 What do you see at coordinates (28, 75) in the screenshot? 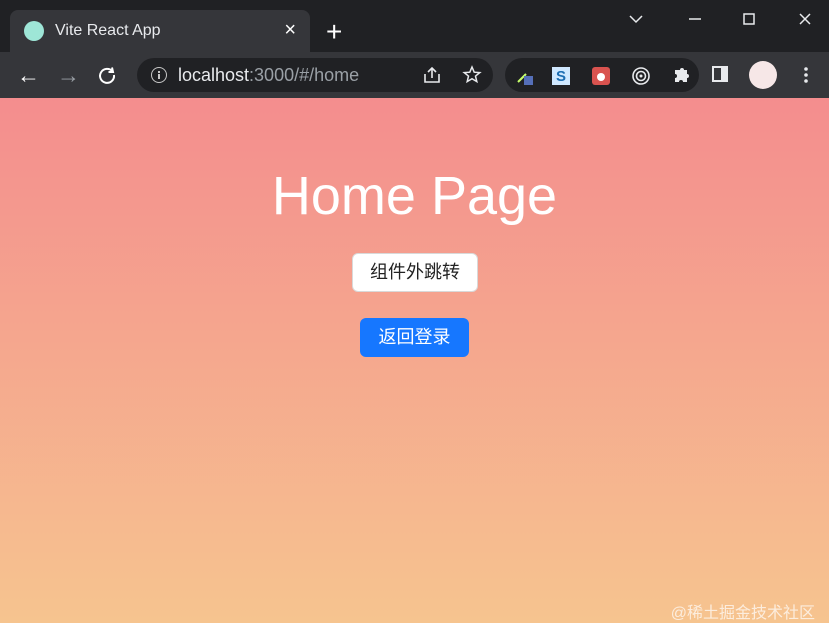
I see `arrow-left-icon: ←` at bounding box center [28, 75].